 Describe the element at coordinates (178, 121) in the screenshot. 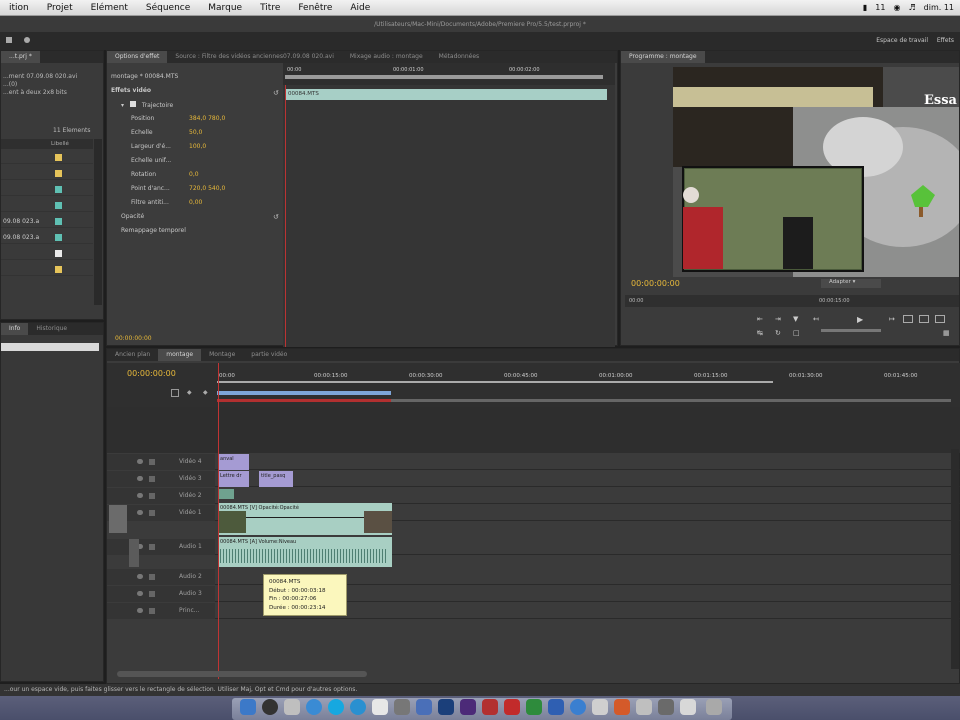

I see `effect-param-row: Position 384,0 780,0` at that location.